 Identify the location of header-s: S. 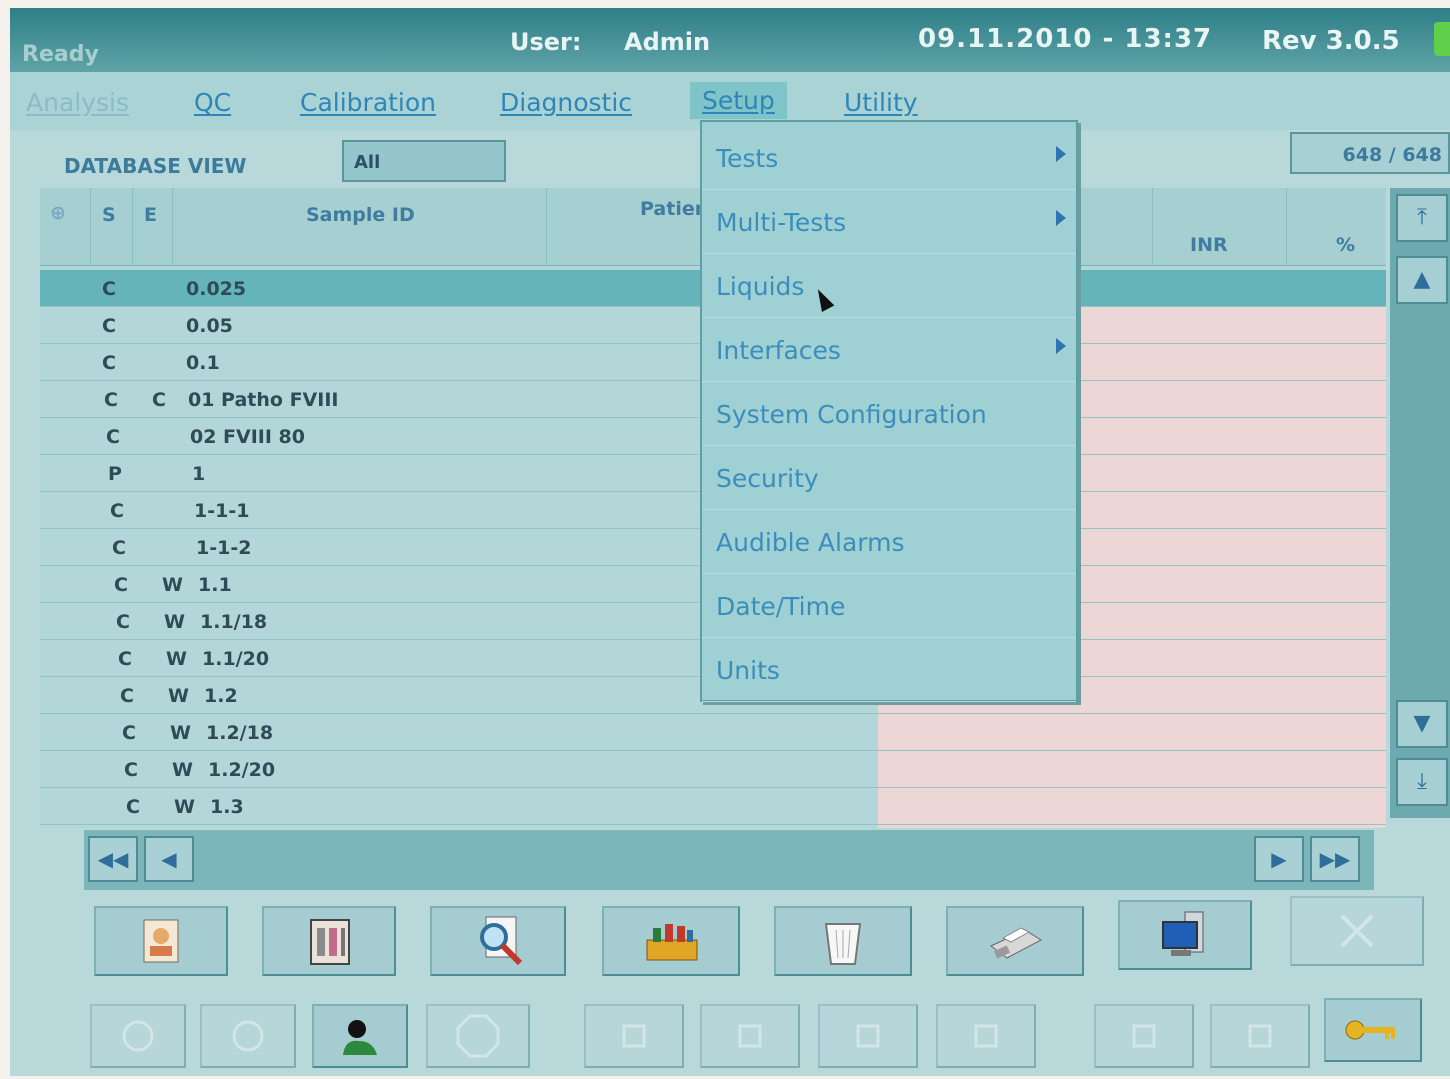
(109, 215).